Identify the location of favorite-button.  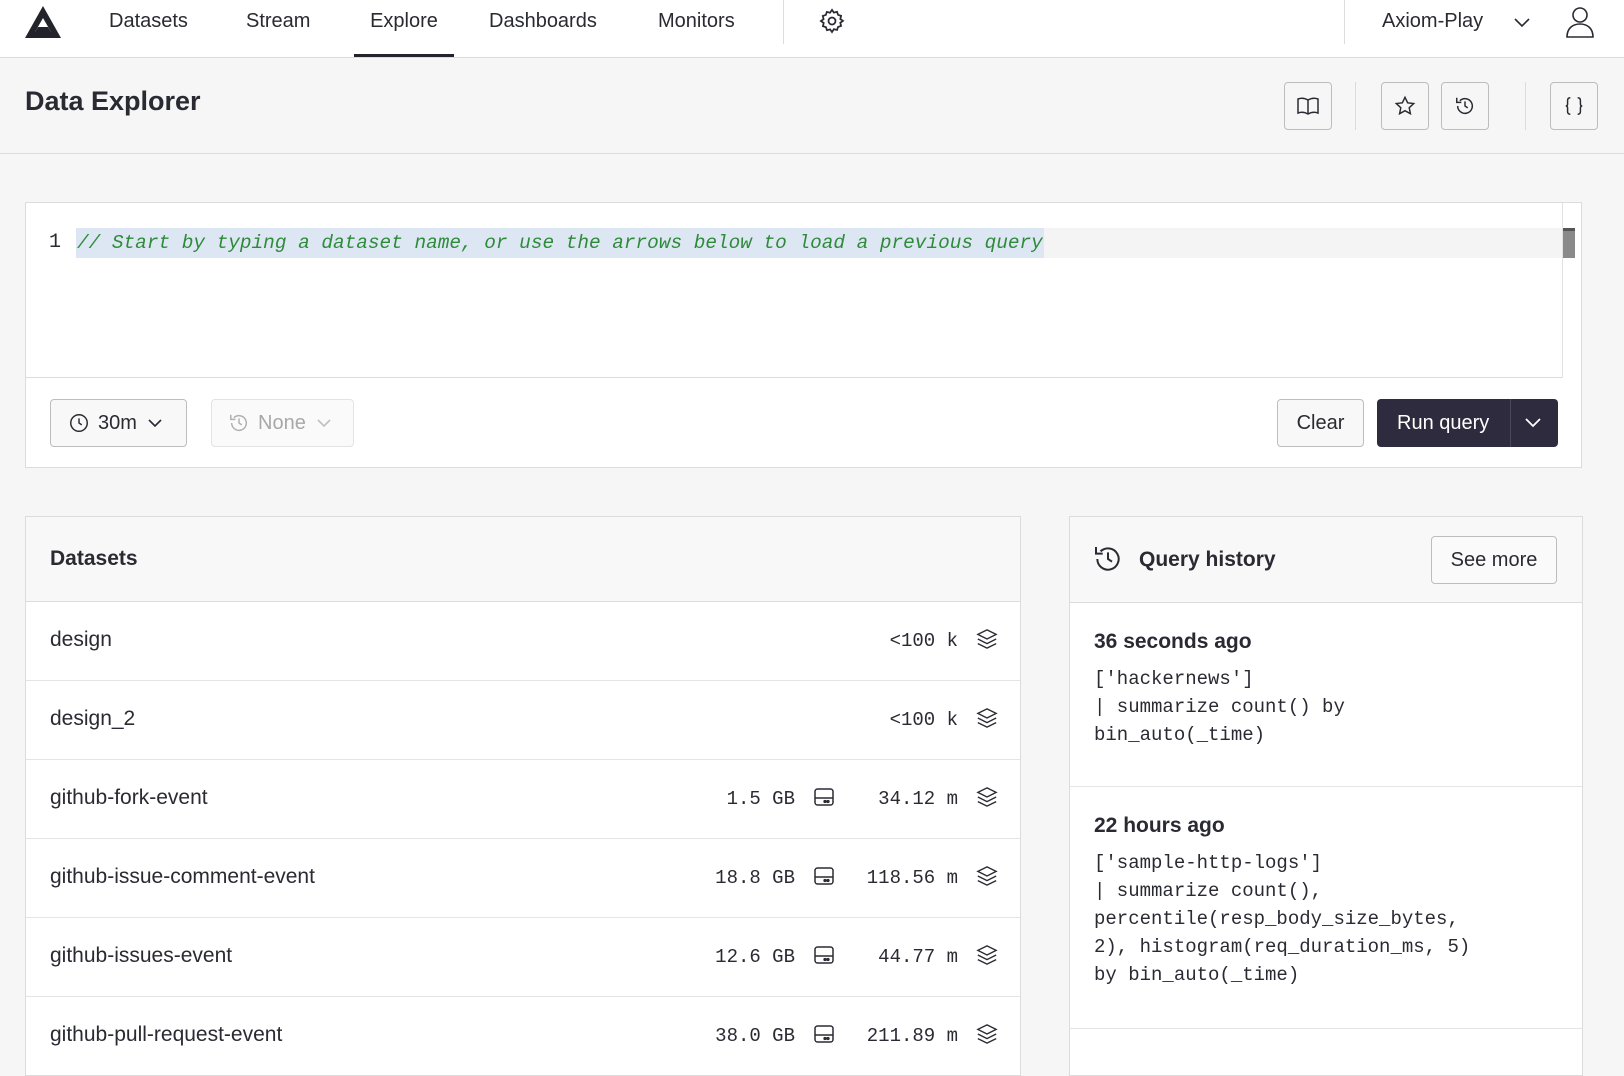
(1405, 106).